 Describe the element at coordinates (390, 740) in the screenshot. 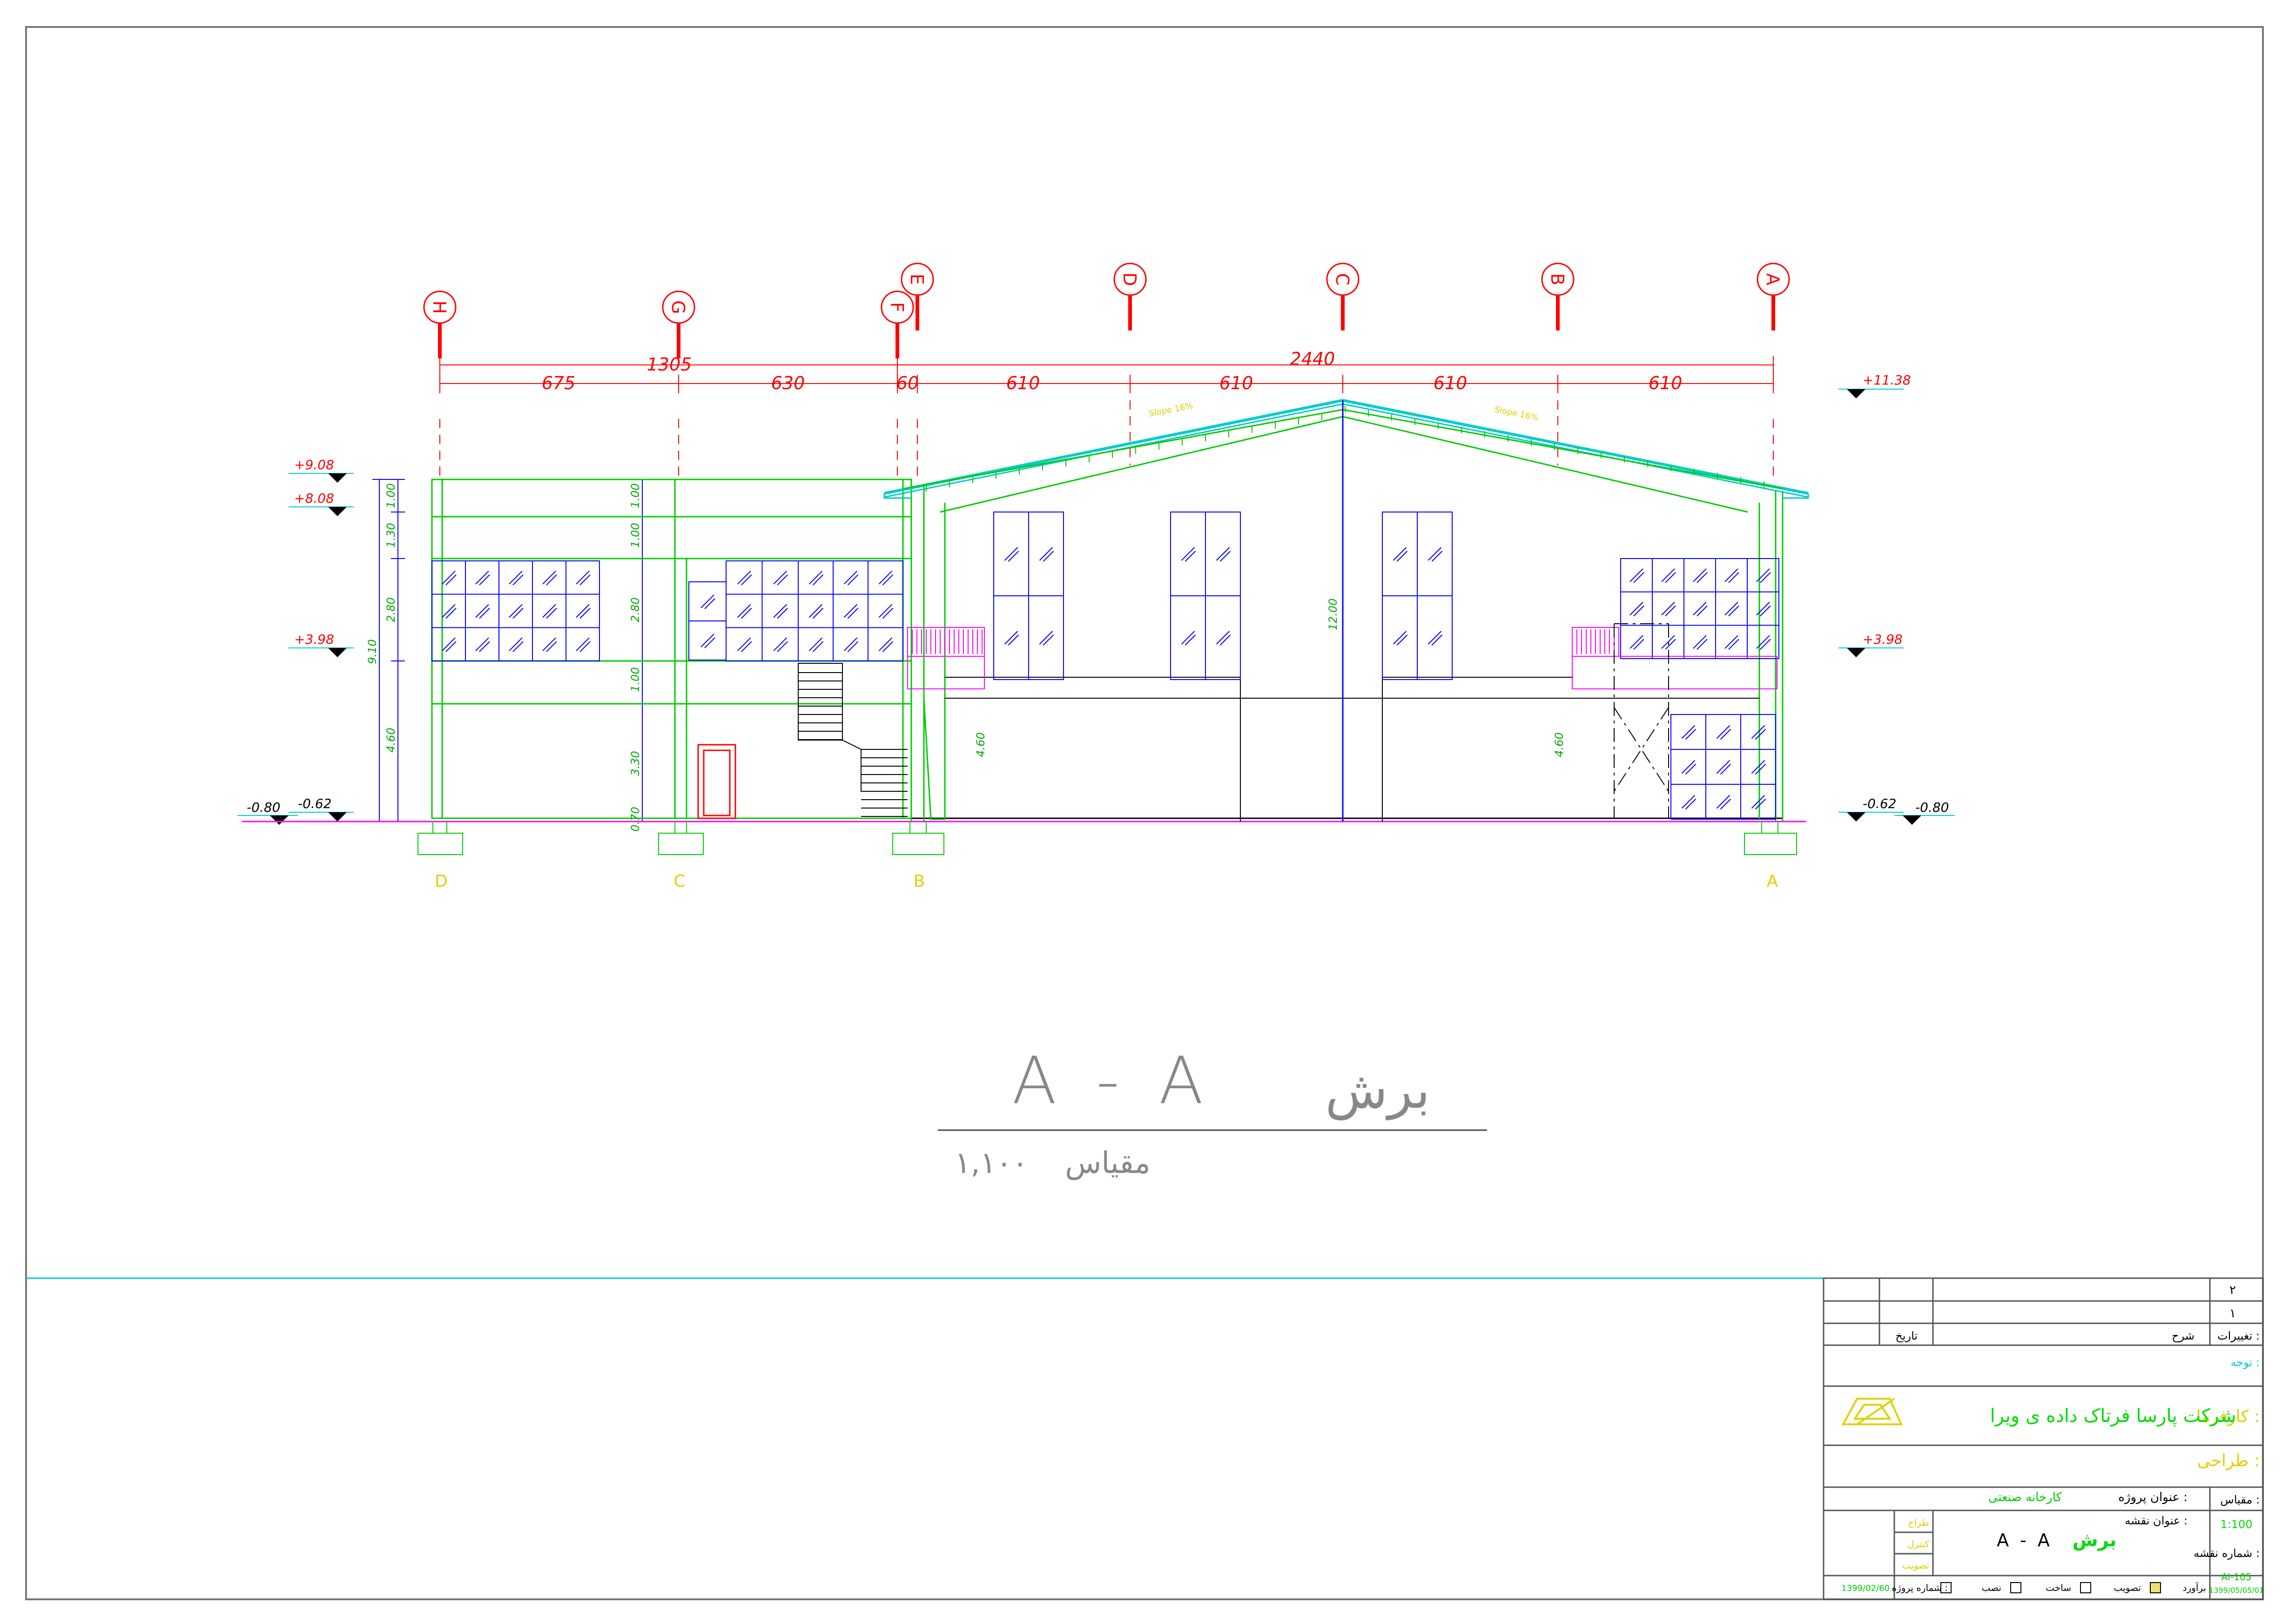

I see `vdim-part-4: 4.60` at that location.